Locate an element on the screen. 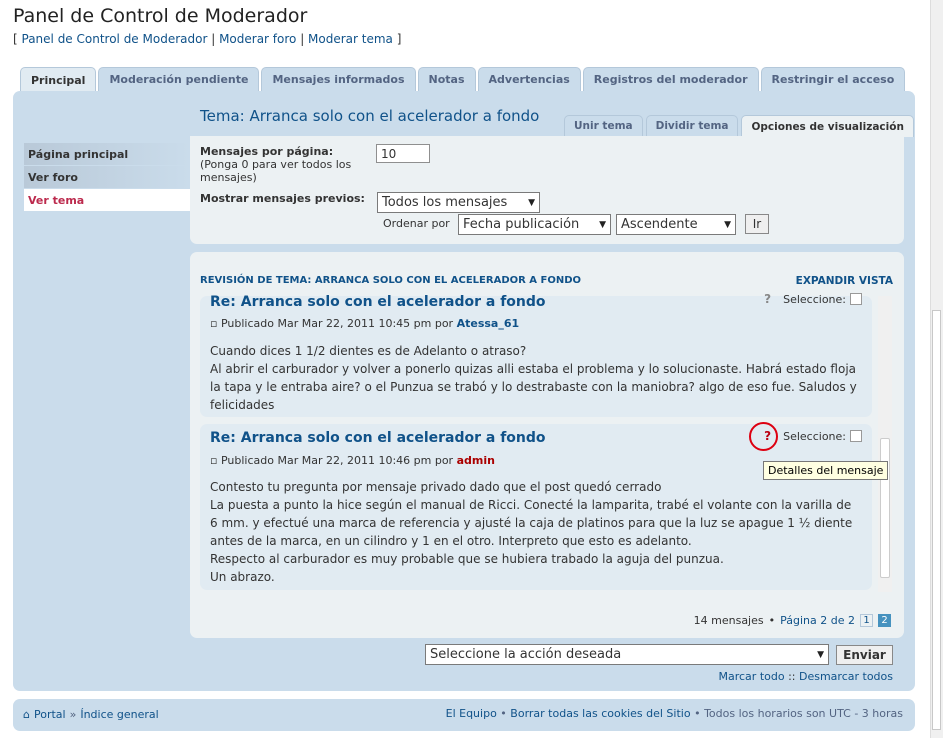 This screenshot has width=943, height=738. tab-unir-tema: Unir tema is located at coordinates (603, 125).